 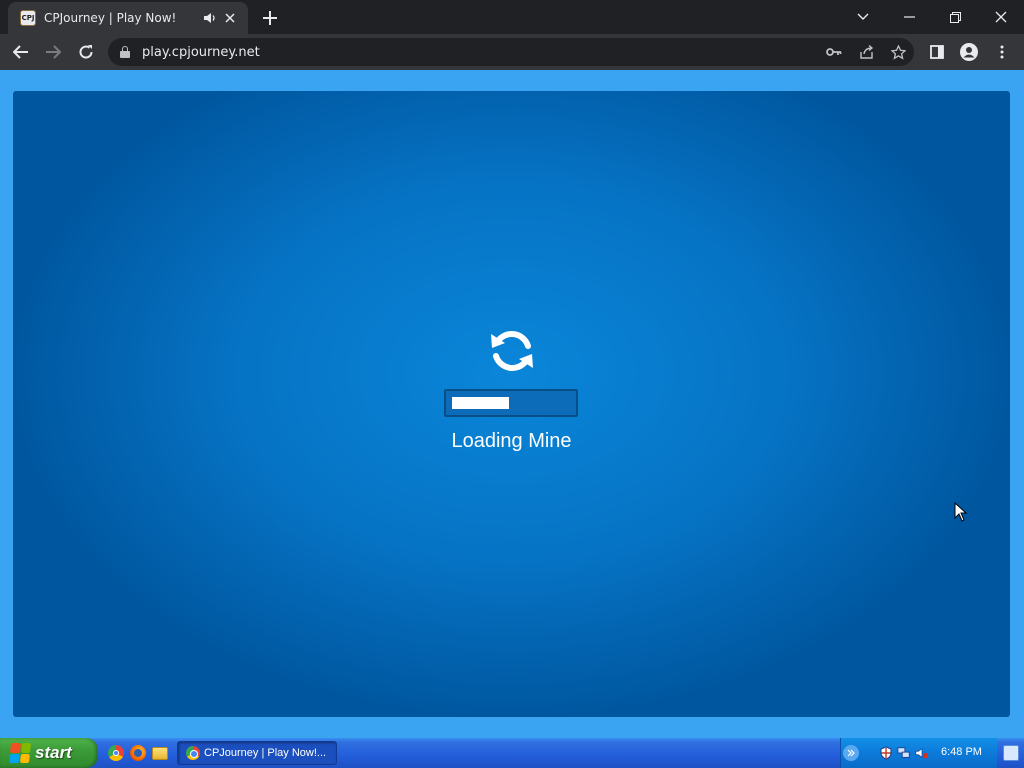 I want to click on windows-flag-icon, so click(x=20, y=753).